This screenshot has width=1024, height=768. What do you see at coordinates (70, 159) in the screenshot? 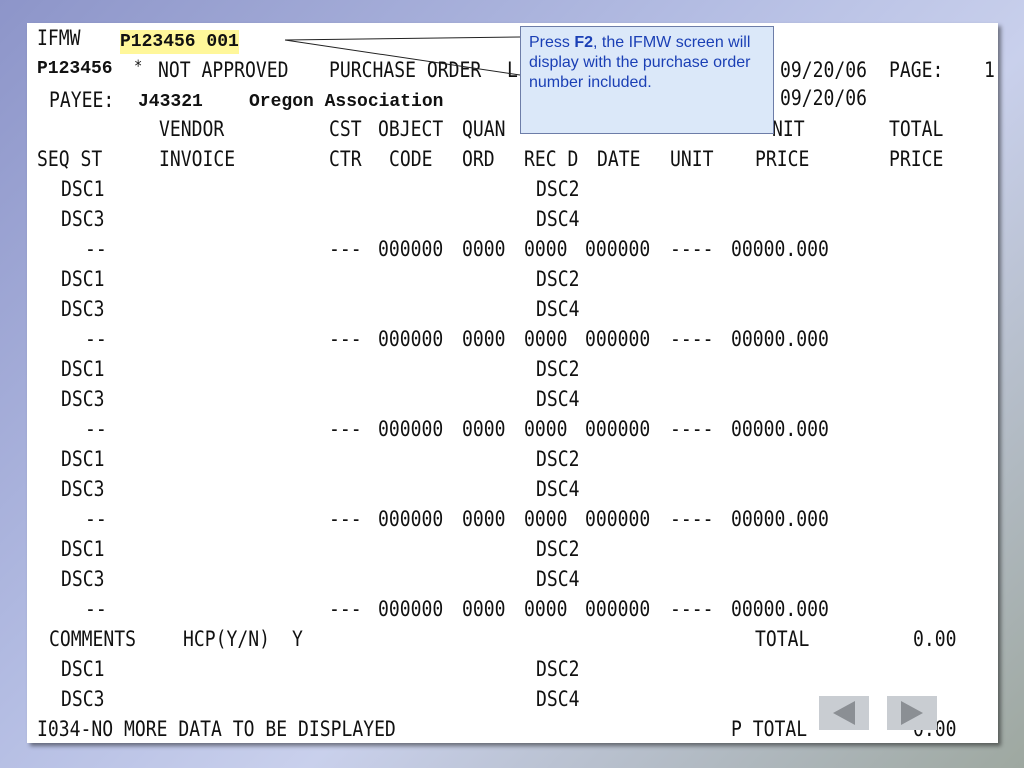
I see `col-seq-st: SEQ ST` at bounding box center [70, 159].